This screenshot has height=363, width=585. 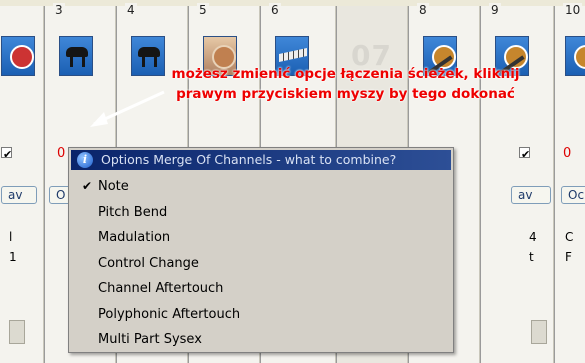 What do you see at coordinates (573, 195) in the screenshot?
I see `channel-button: Oc` at bounding box center [573, 195].